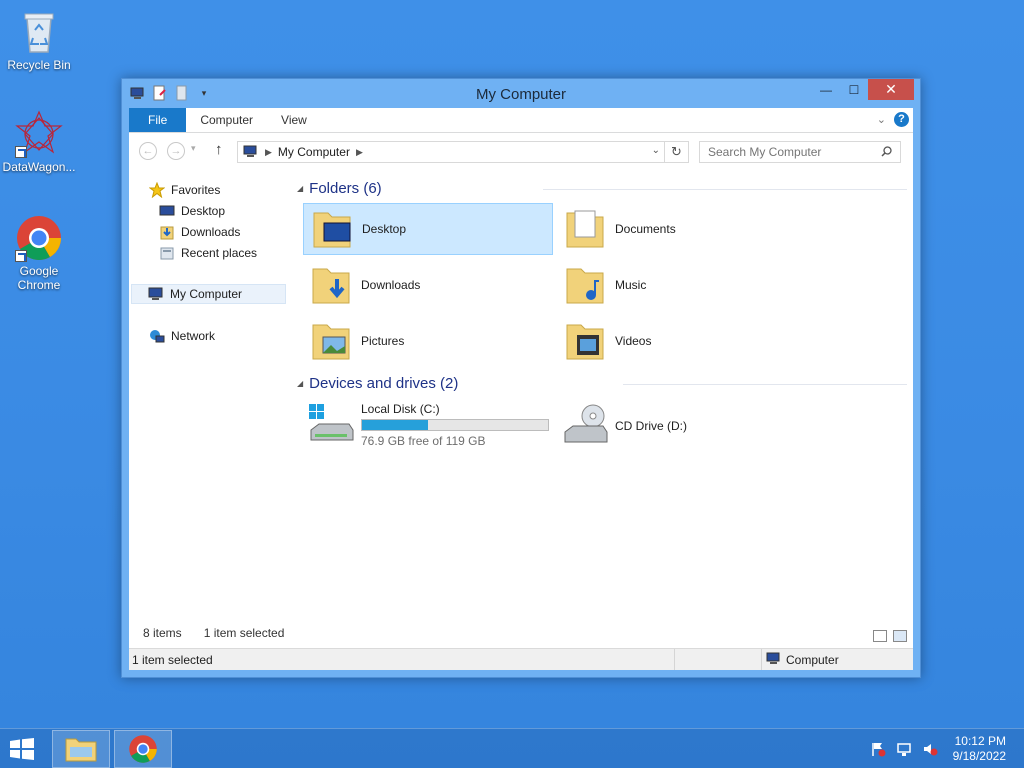  I want to click on maximize-button: ☐, so click(854, 89).